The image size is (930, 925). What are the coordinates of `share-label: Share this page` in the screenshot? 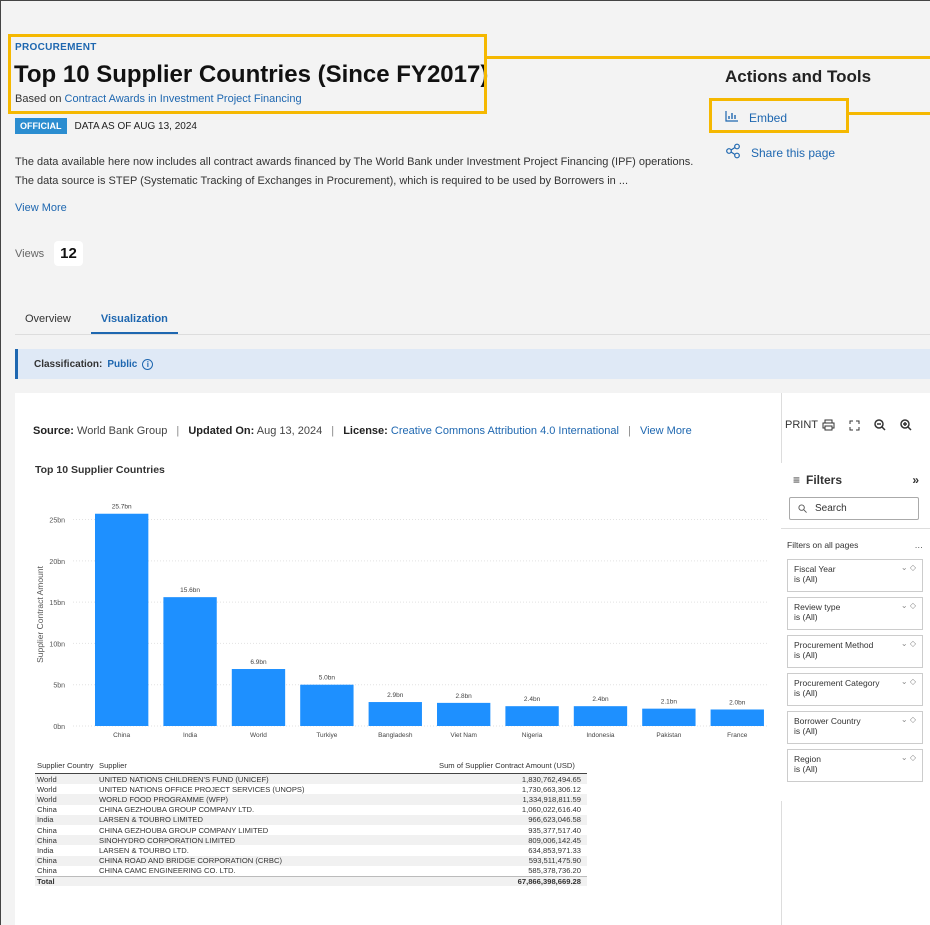 It's located at (793, 152).